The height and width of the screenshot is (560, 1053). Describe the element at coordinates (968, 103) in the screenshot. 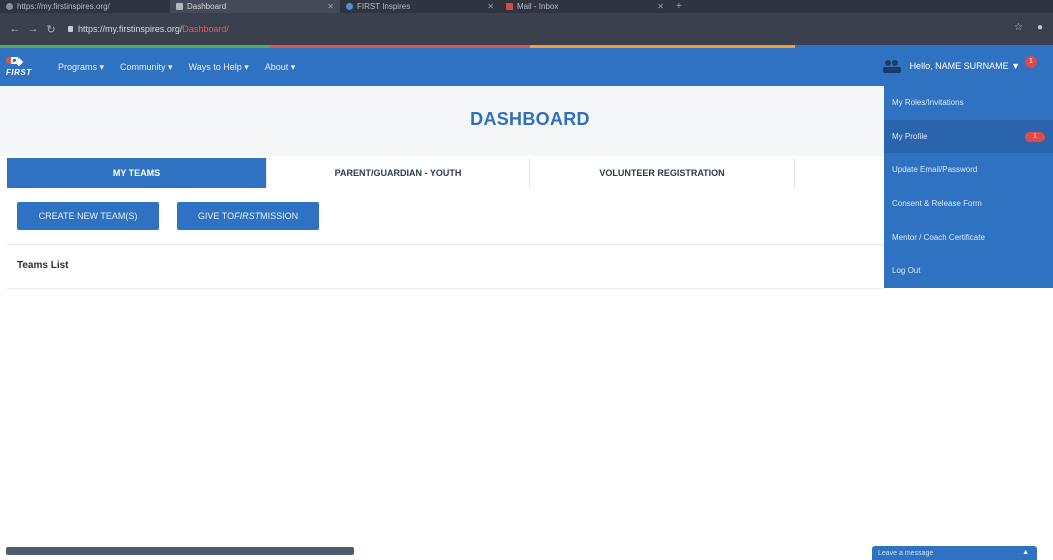

I see `menu-item-my-roles: My Roles/Invitations` at that location.